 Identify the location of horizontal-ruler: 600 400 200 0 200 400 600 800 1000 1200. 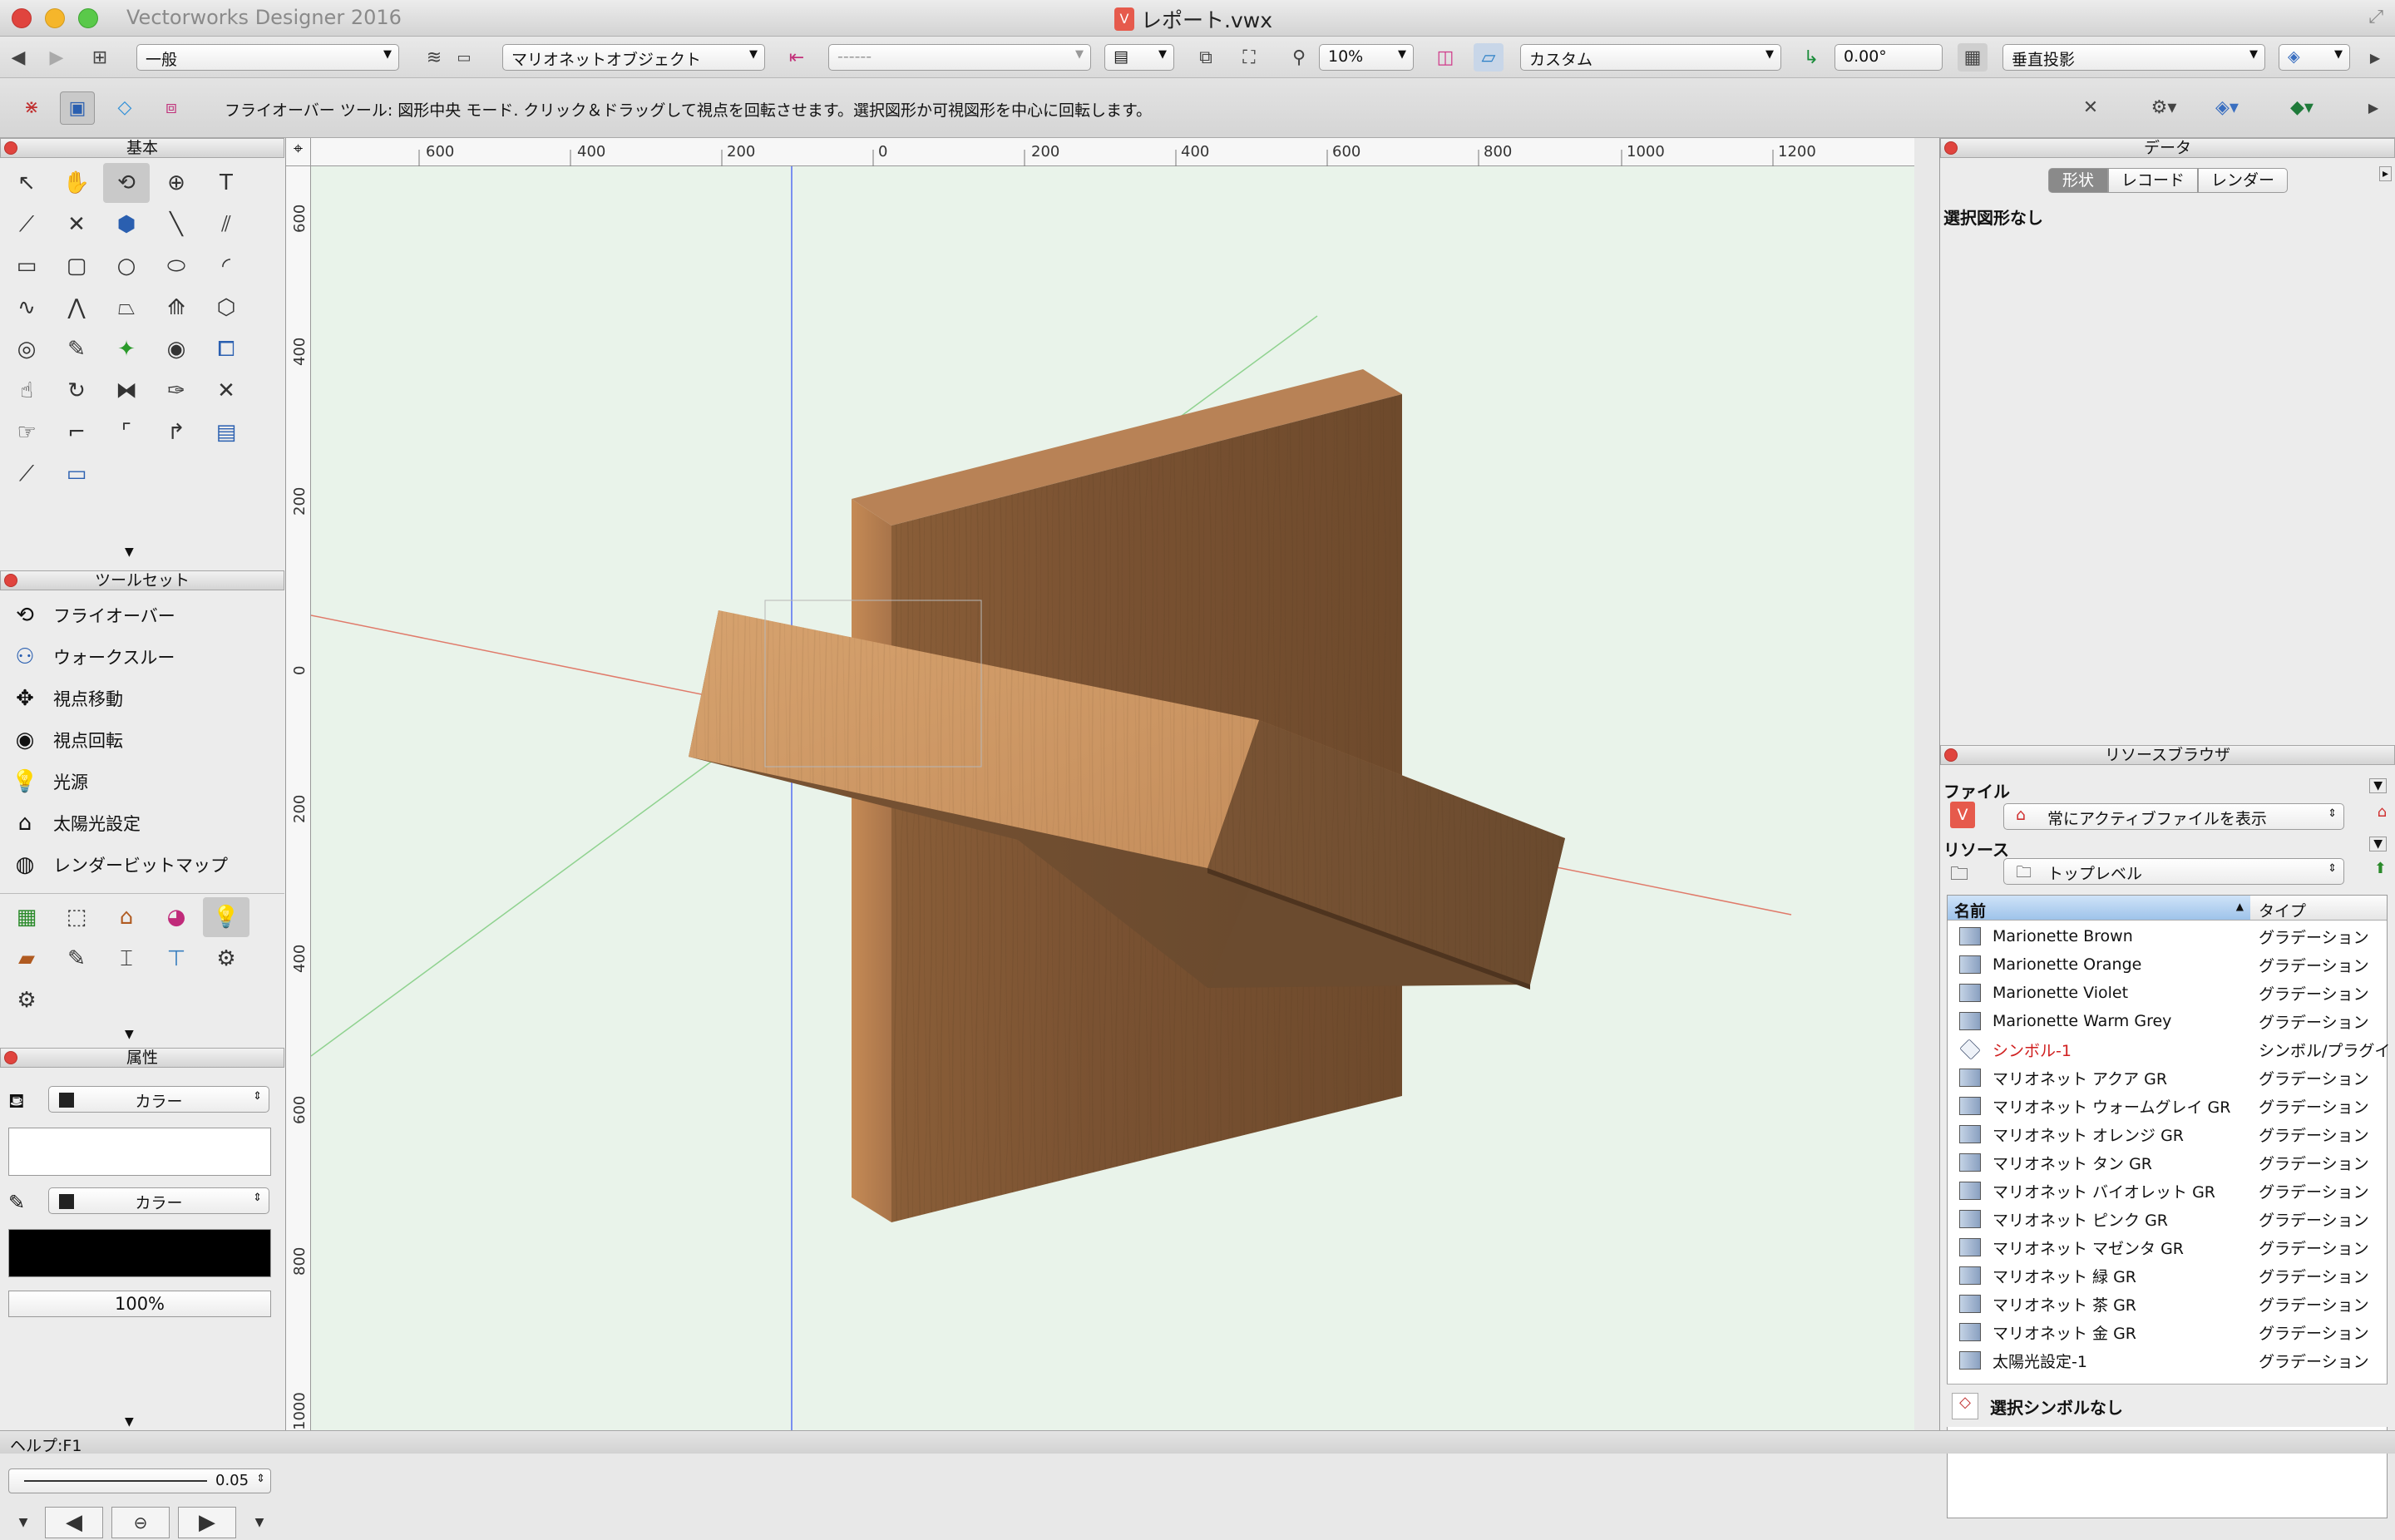
(1112, 152).